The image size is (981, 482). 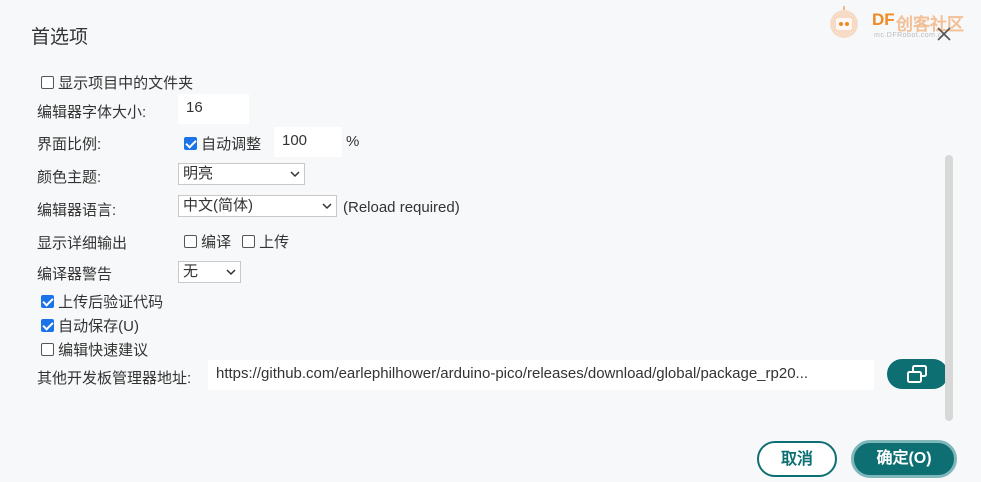 I want to click on interface-scale-label: 界面比例:, so click(x=69, y=144).